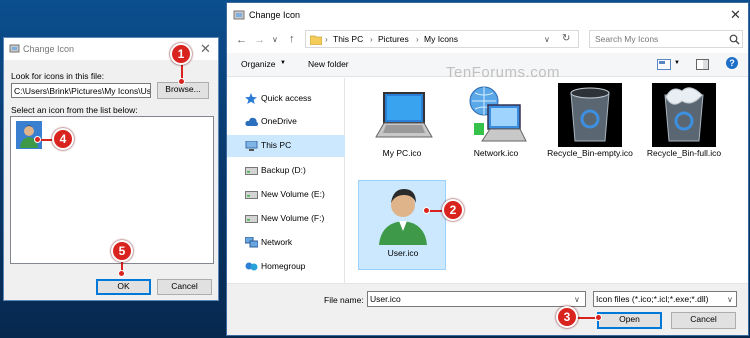  What do you see at coordinates (487, 15) in the screenshot?
I see `title-bar` at bounding box center [487, 15].